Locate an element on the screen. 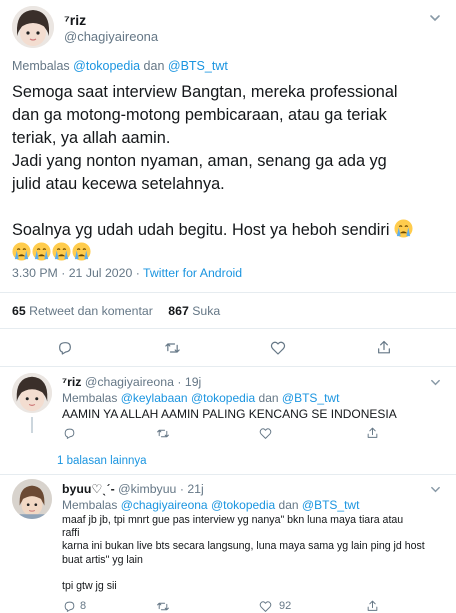  likes-label: Suka is located at coordinates (206, 311).